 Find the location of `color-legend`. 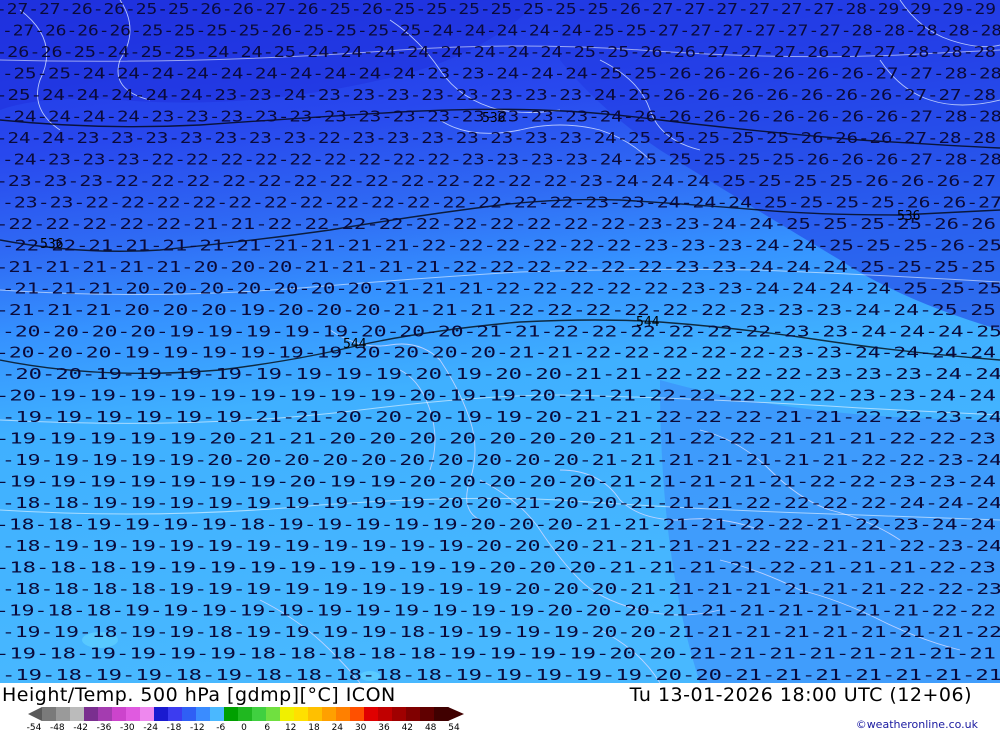

color-legend is located at coordinates (246, 714).